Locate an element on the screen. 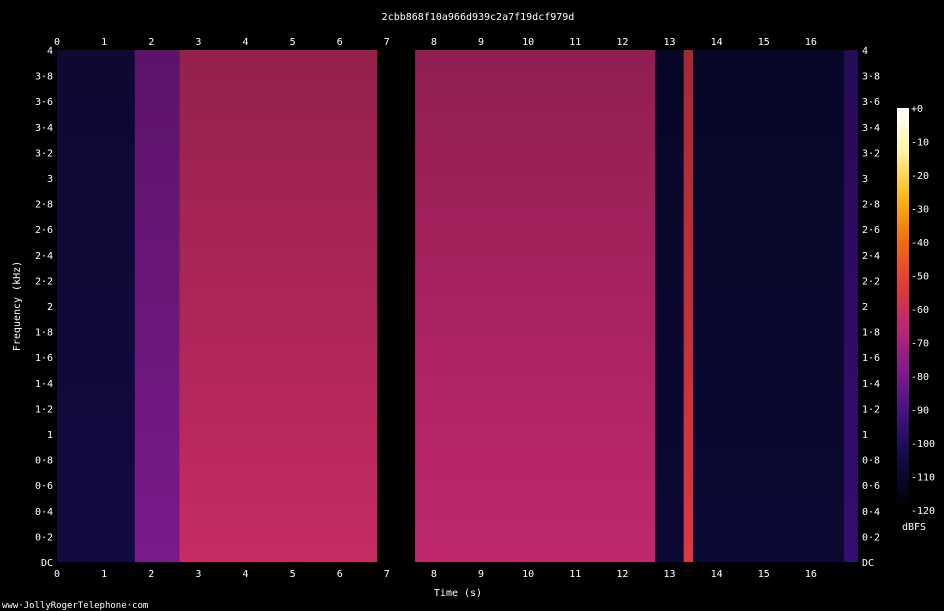 The height and width of the screenshot is (611, 944). y-tick-right-1: 0·2 is located at coordinates (871, 537).